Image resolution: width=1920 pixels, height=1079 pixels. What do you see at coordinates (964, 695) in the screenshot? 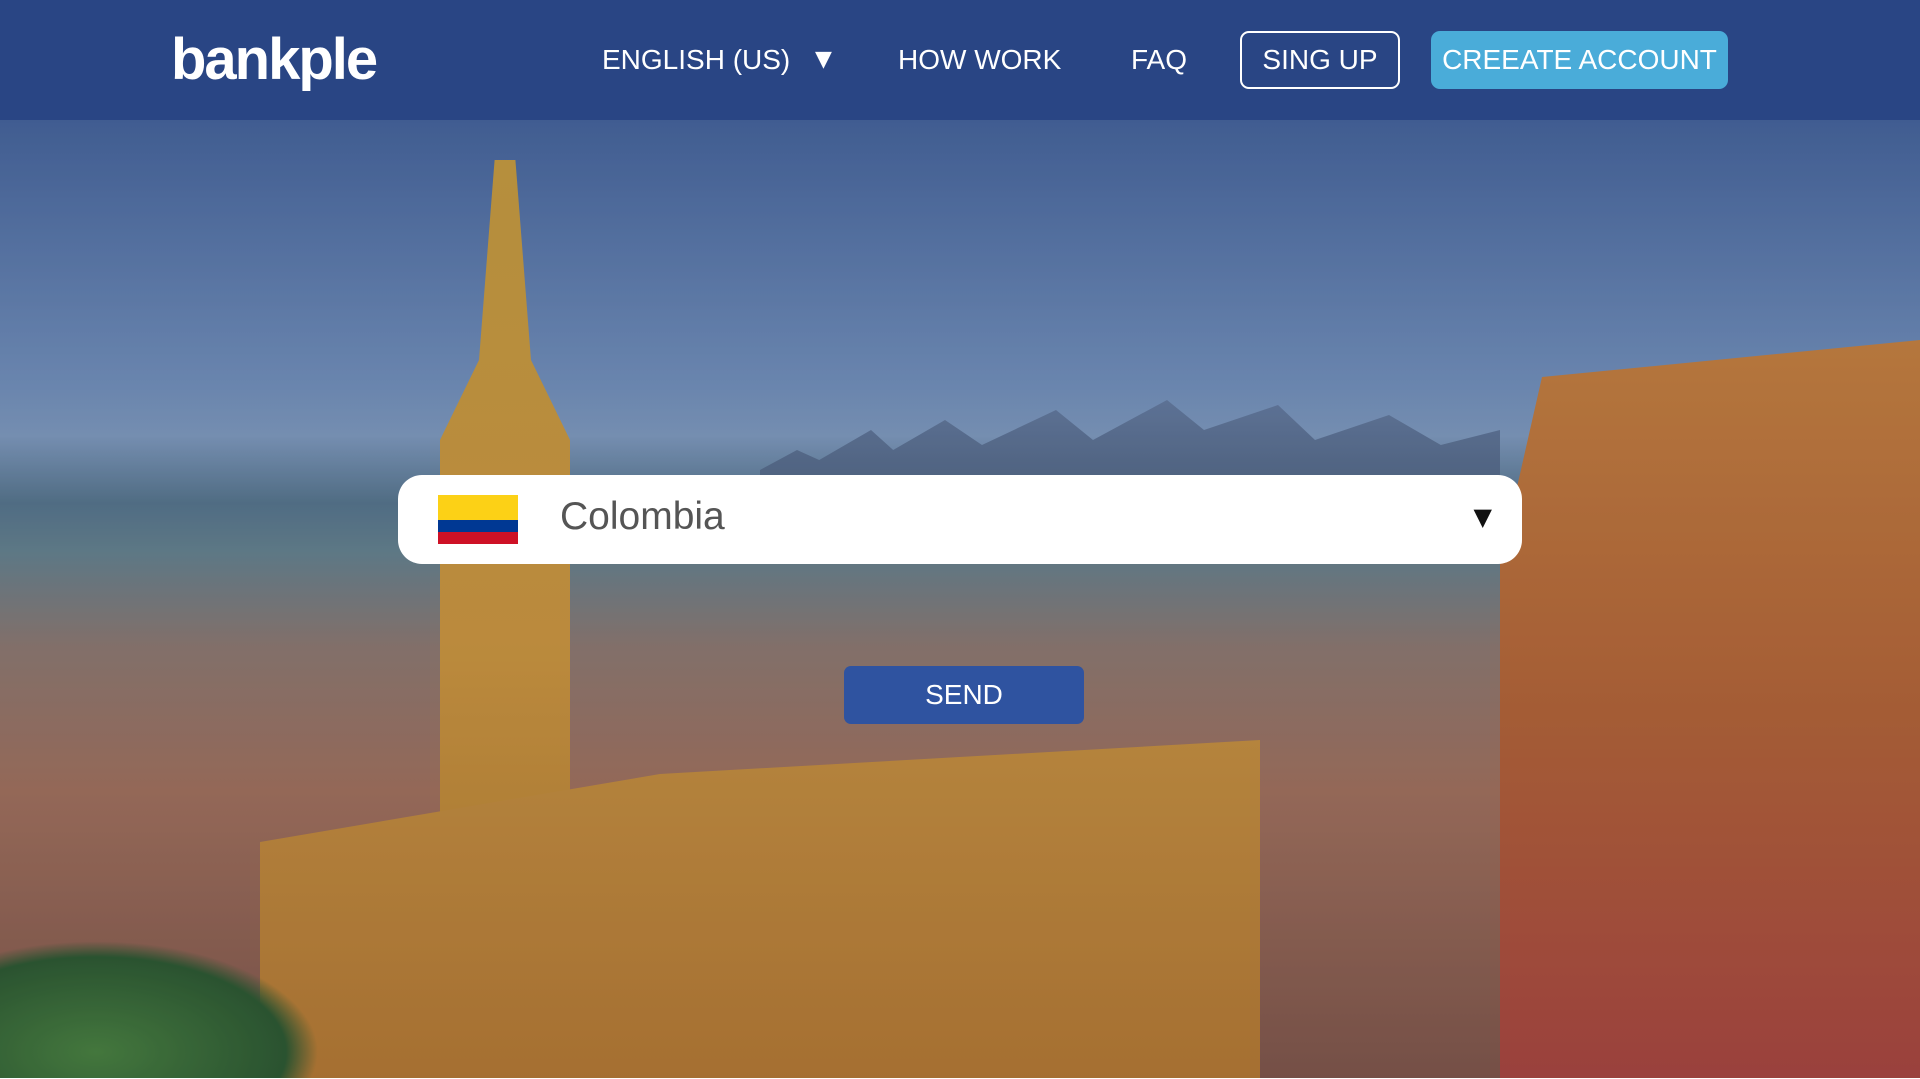
I see `send-button: SEND` at bounding box center [964, 695].